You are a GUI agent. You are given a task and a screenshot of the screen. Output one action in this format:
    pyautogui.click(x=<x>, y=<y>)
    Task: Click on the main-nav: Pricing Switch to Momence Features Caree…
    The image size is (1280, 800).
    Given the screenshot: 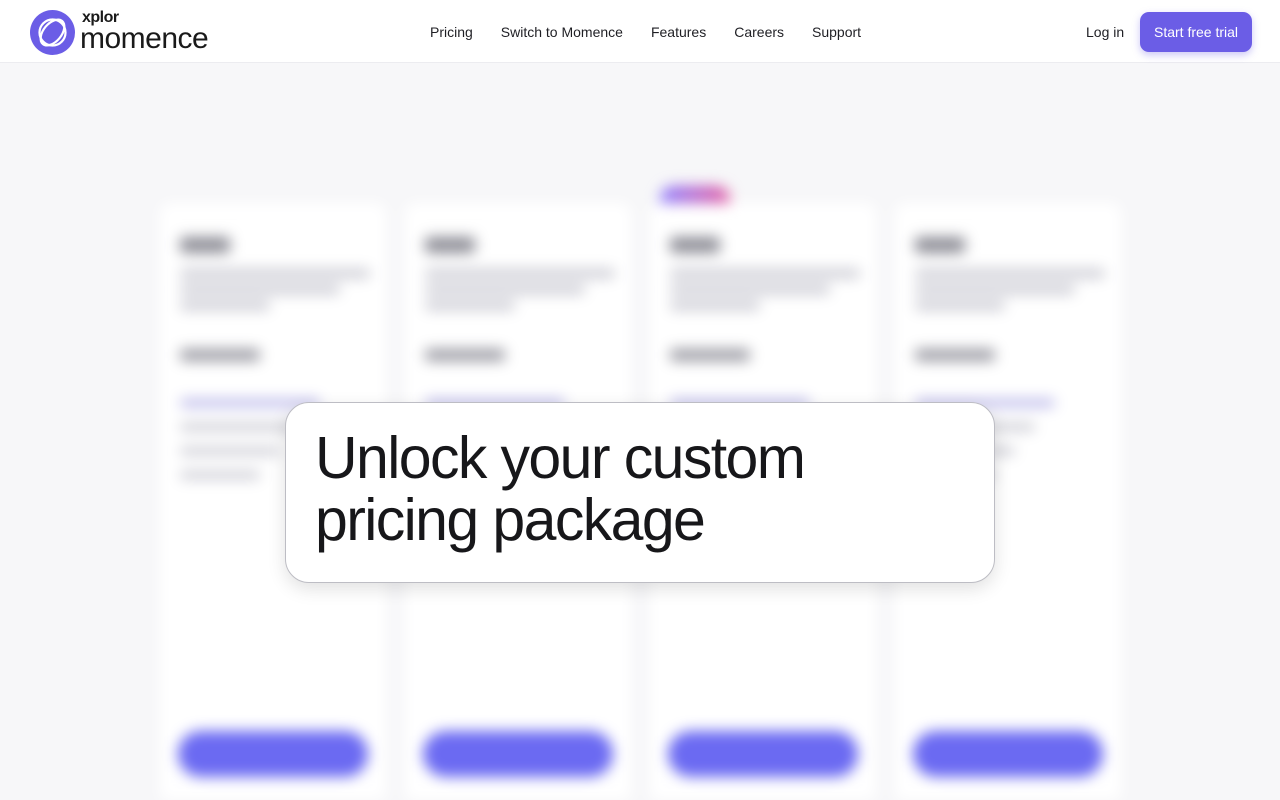 What is the action you would take?
    pyautogui.click(x=645, y=31)
    